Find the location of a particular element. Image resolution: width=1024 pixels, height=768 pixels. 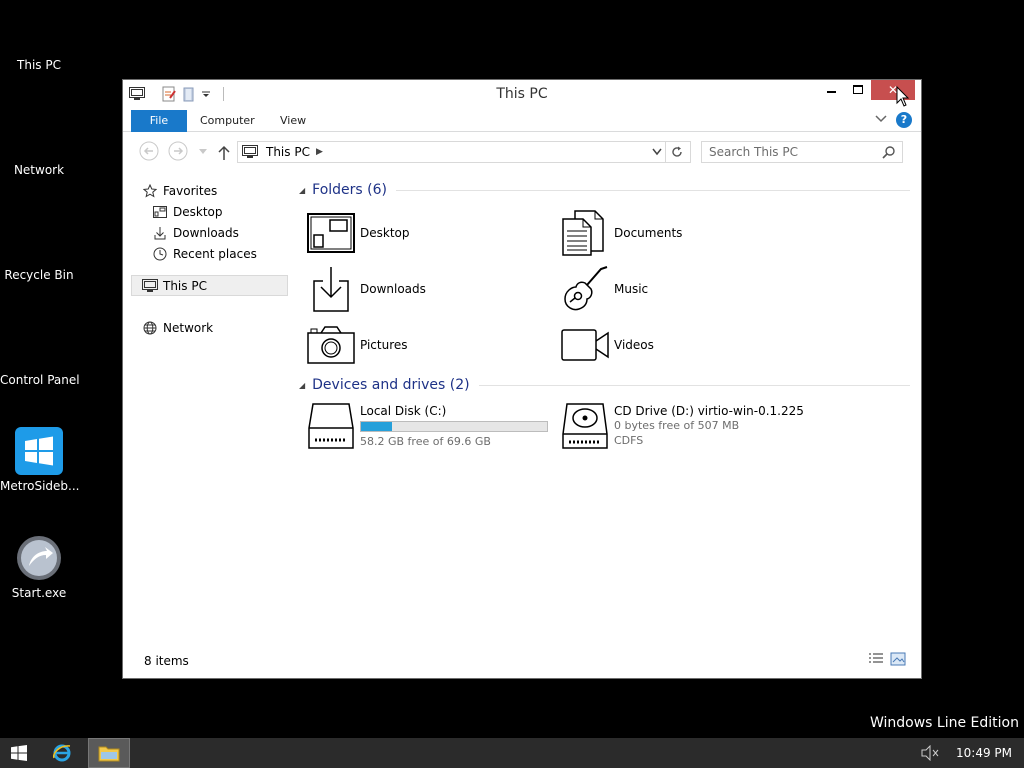

nav-favorites: Favorites is located at coordinates (209, 190).